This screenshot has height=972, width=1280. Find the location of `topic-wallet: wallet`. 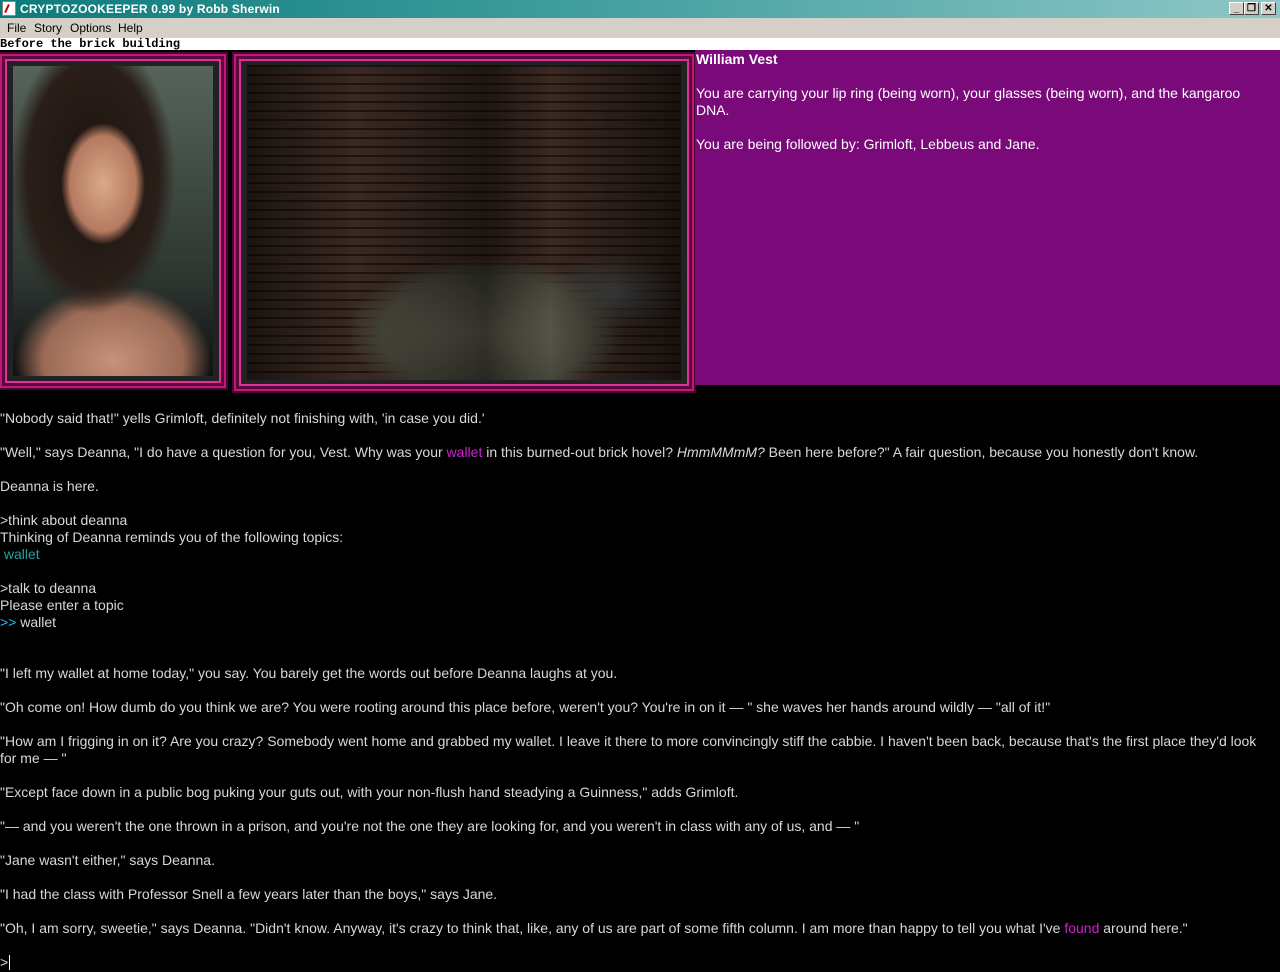

topic-wallet: wallet is located at coordinates (20, 554).